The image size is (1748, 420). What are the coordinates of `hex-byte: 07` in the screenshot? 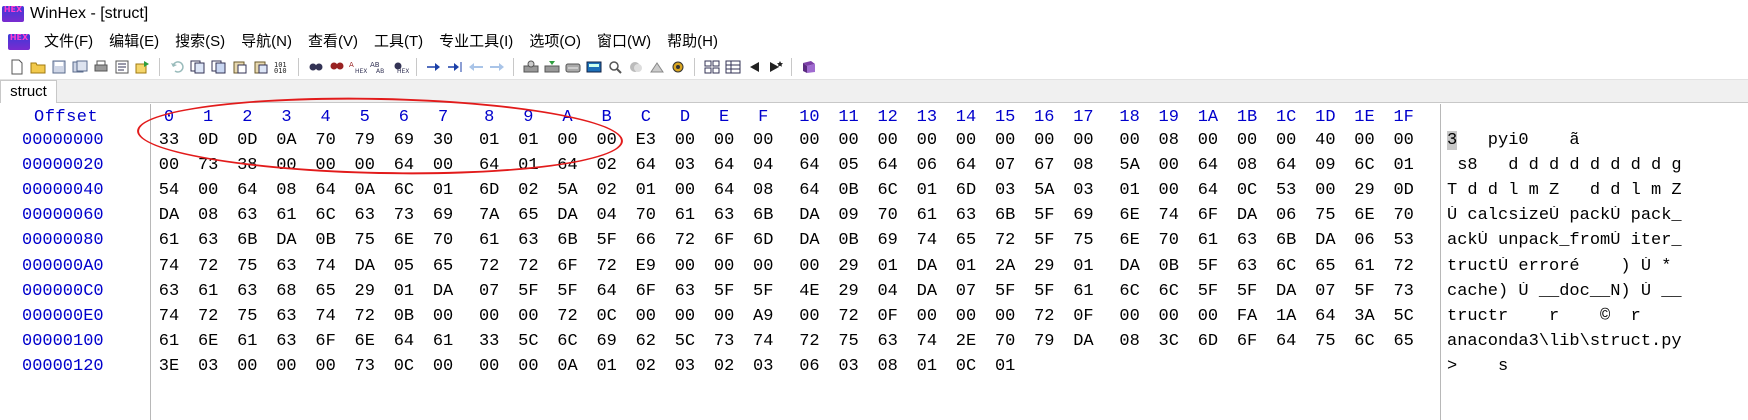 It's located at (489, 291).